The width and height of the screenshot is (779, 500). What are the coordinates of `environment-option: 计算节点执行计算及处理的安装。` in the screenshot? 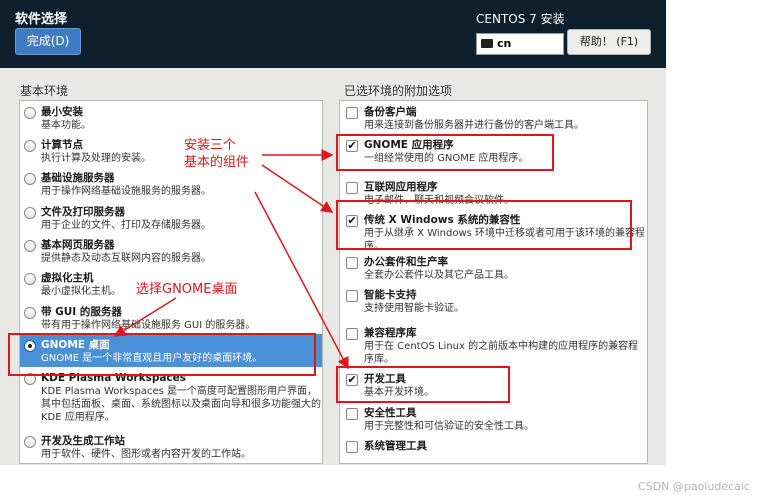 It's located at (171, 150).